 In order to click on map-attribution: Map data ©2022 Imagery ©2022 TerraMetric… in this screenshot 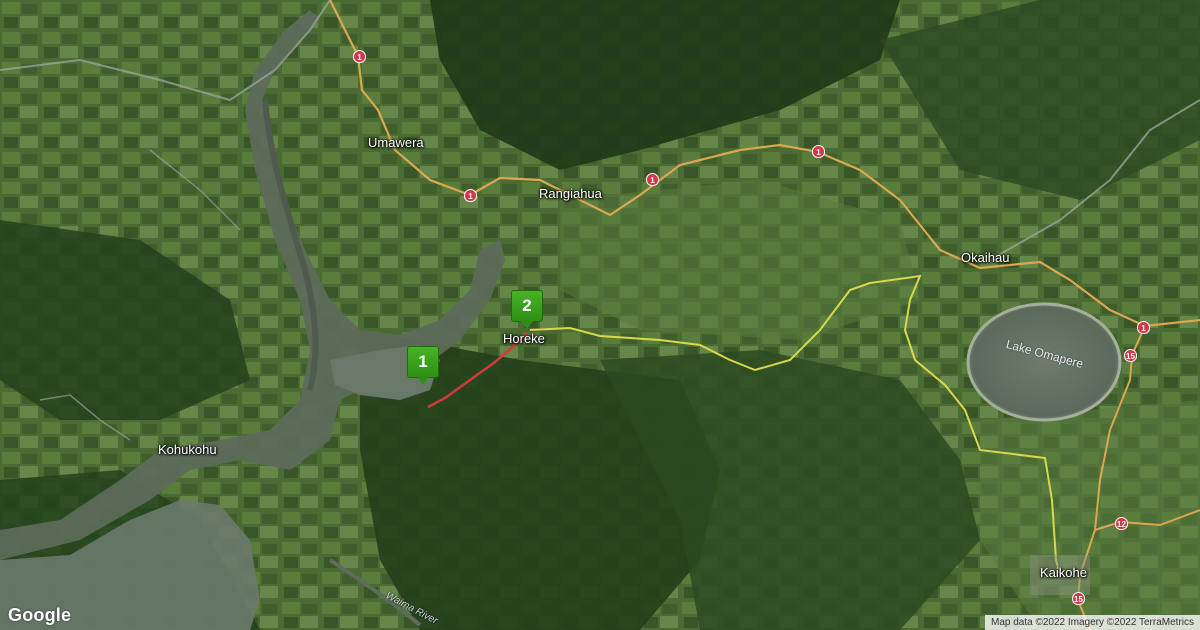, I will do `click(1092, 622)`.